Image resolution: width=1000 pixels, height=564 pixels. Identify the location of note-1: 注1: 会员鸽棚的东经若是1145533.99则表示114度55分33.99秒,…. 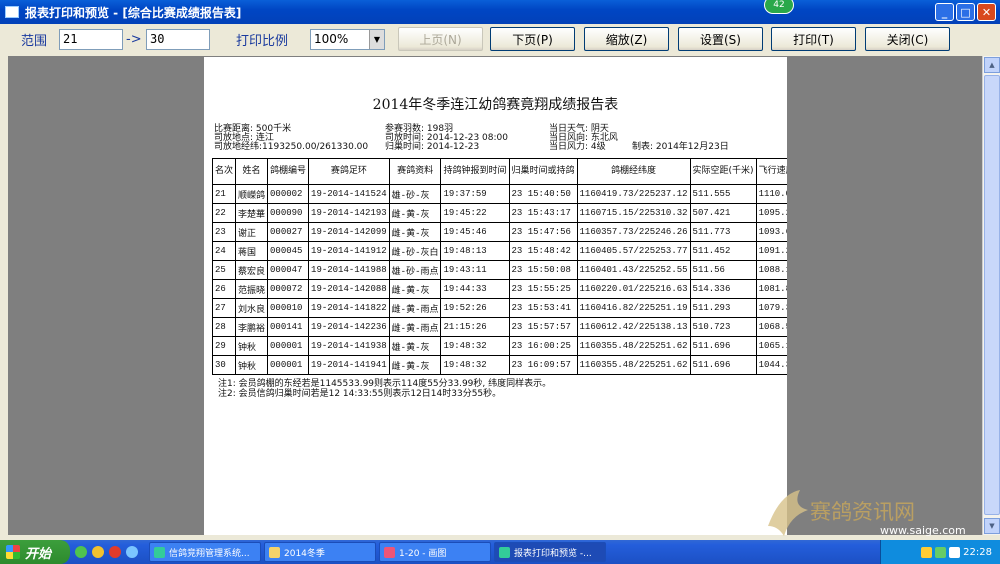
(385, 384).